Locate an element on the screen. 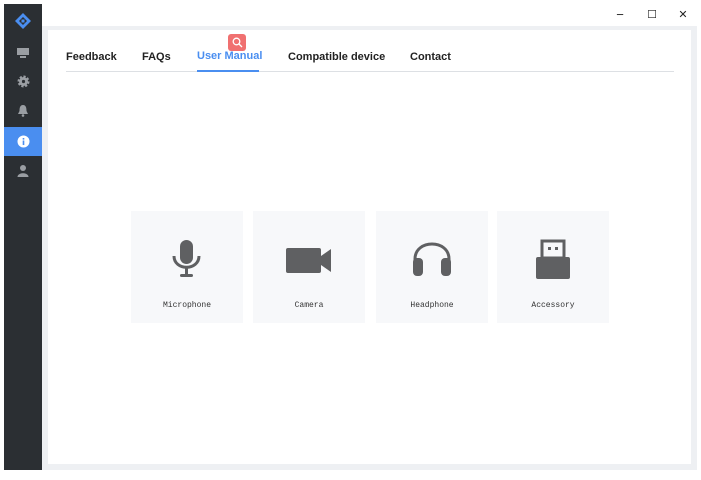  tab-contact: Contact is located at coordinates (430, 57).